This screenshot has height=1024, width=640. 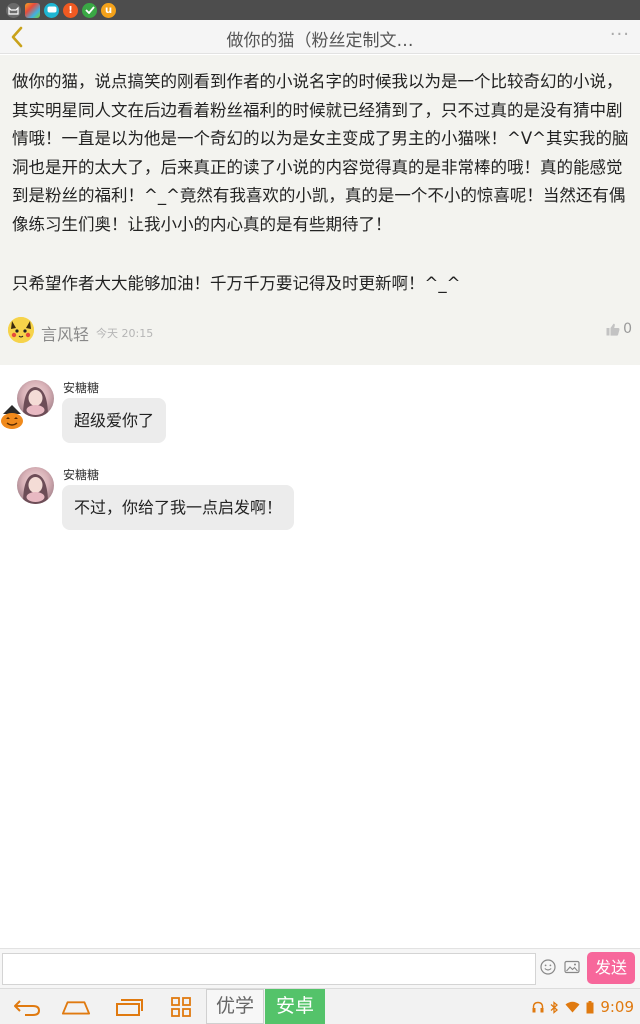 I want to click on comment-bubble: 超级爱你了, so click(x=114, y=420).